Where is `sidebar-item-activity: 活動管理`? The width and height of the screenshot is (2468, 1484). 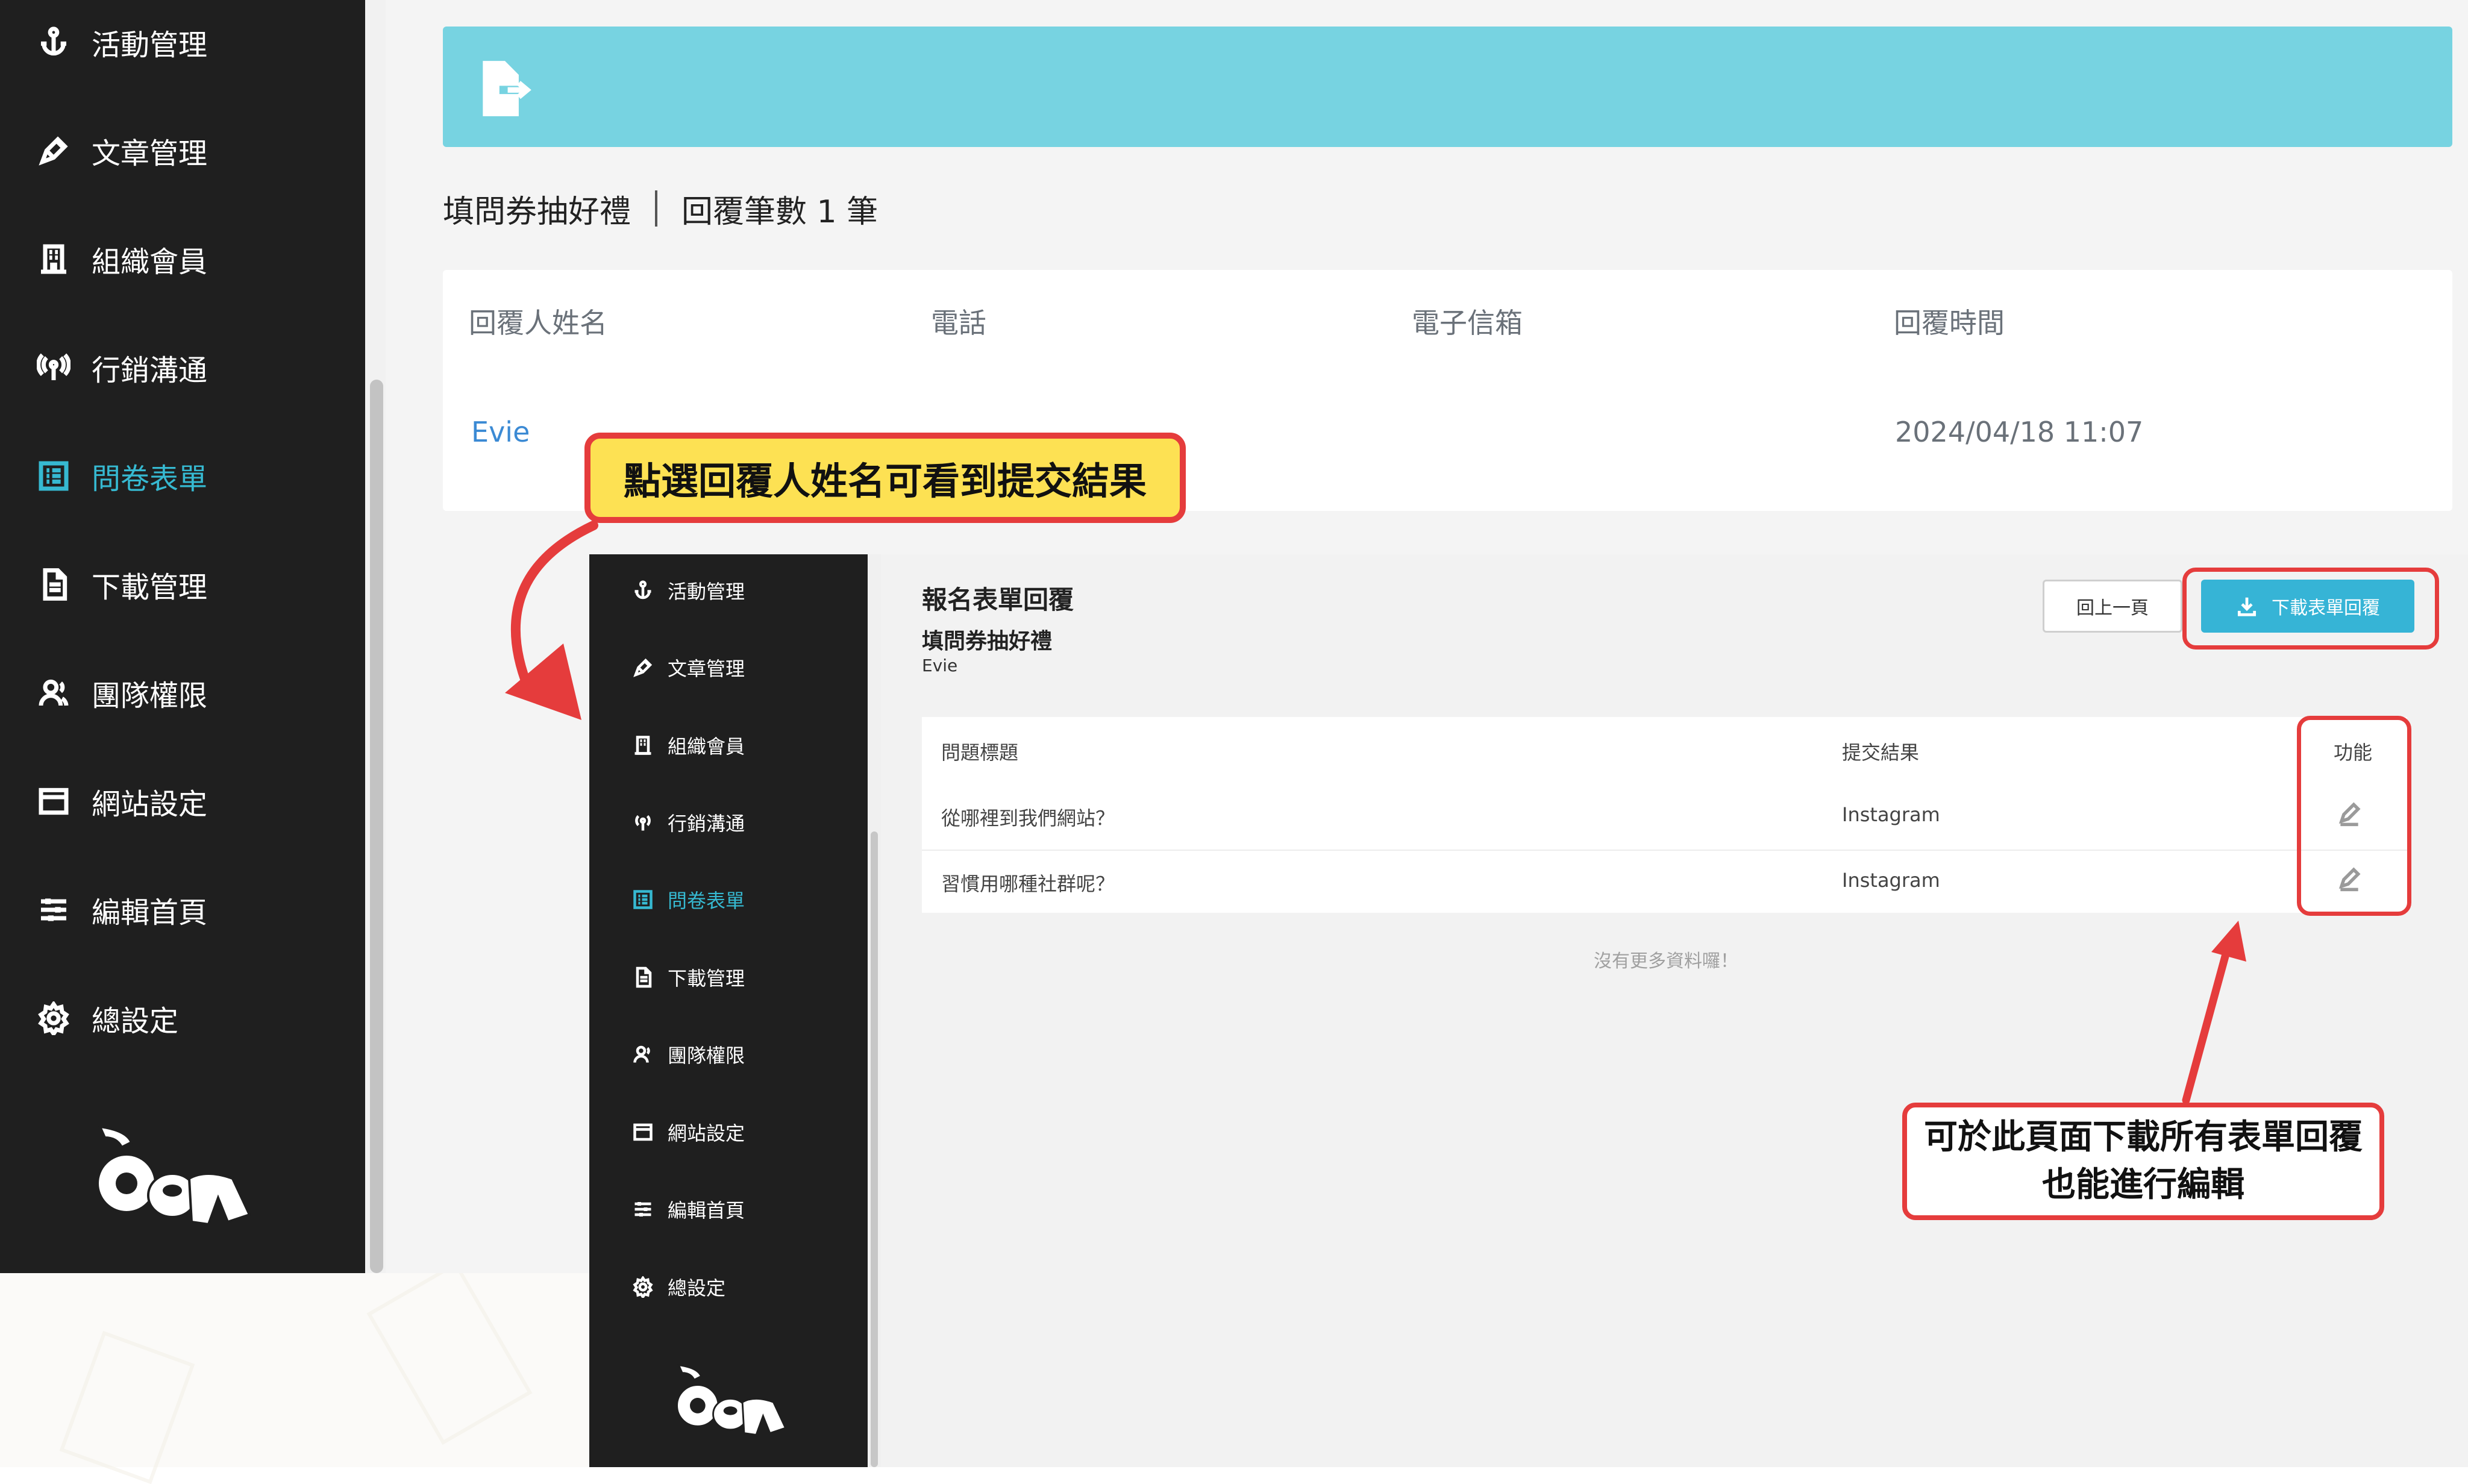
sidebar-item-activity: 活動管理 is located at coordinates (121, 42).